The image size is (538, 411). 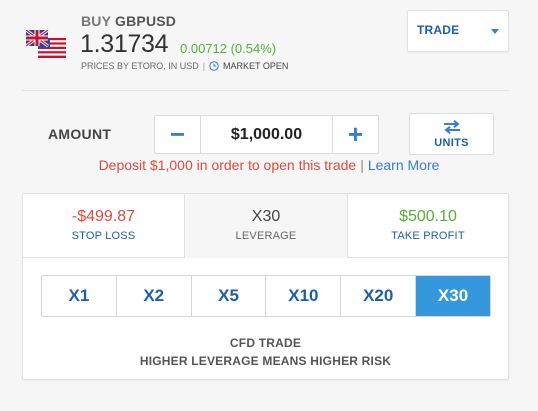 What do you see at coordinates (438, 30) in the screenshot?
I see `trade-dropdown-label: TRADE` at bounding box center [438, 30].